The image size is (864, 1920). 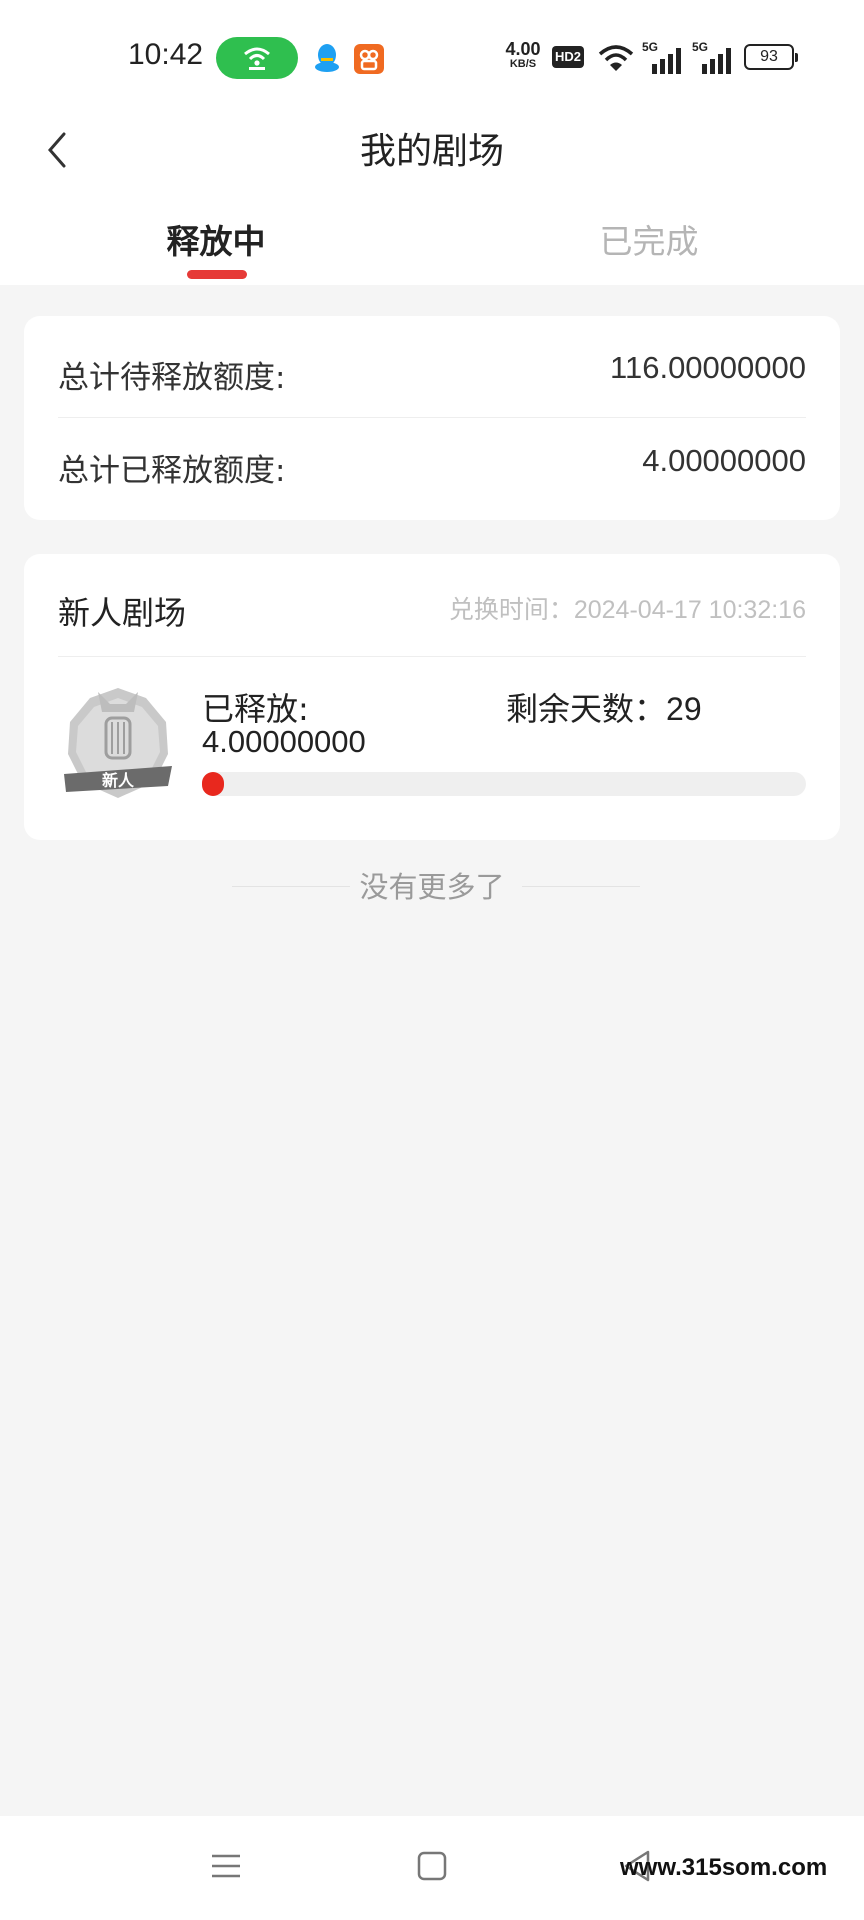 What do you see at coordinates (118, 743) in the screenshot?
I see `newcomer-badge-icon: 新人` at bounding box center [118, 743].